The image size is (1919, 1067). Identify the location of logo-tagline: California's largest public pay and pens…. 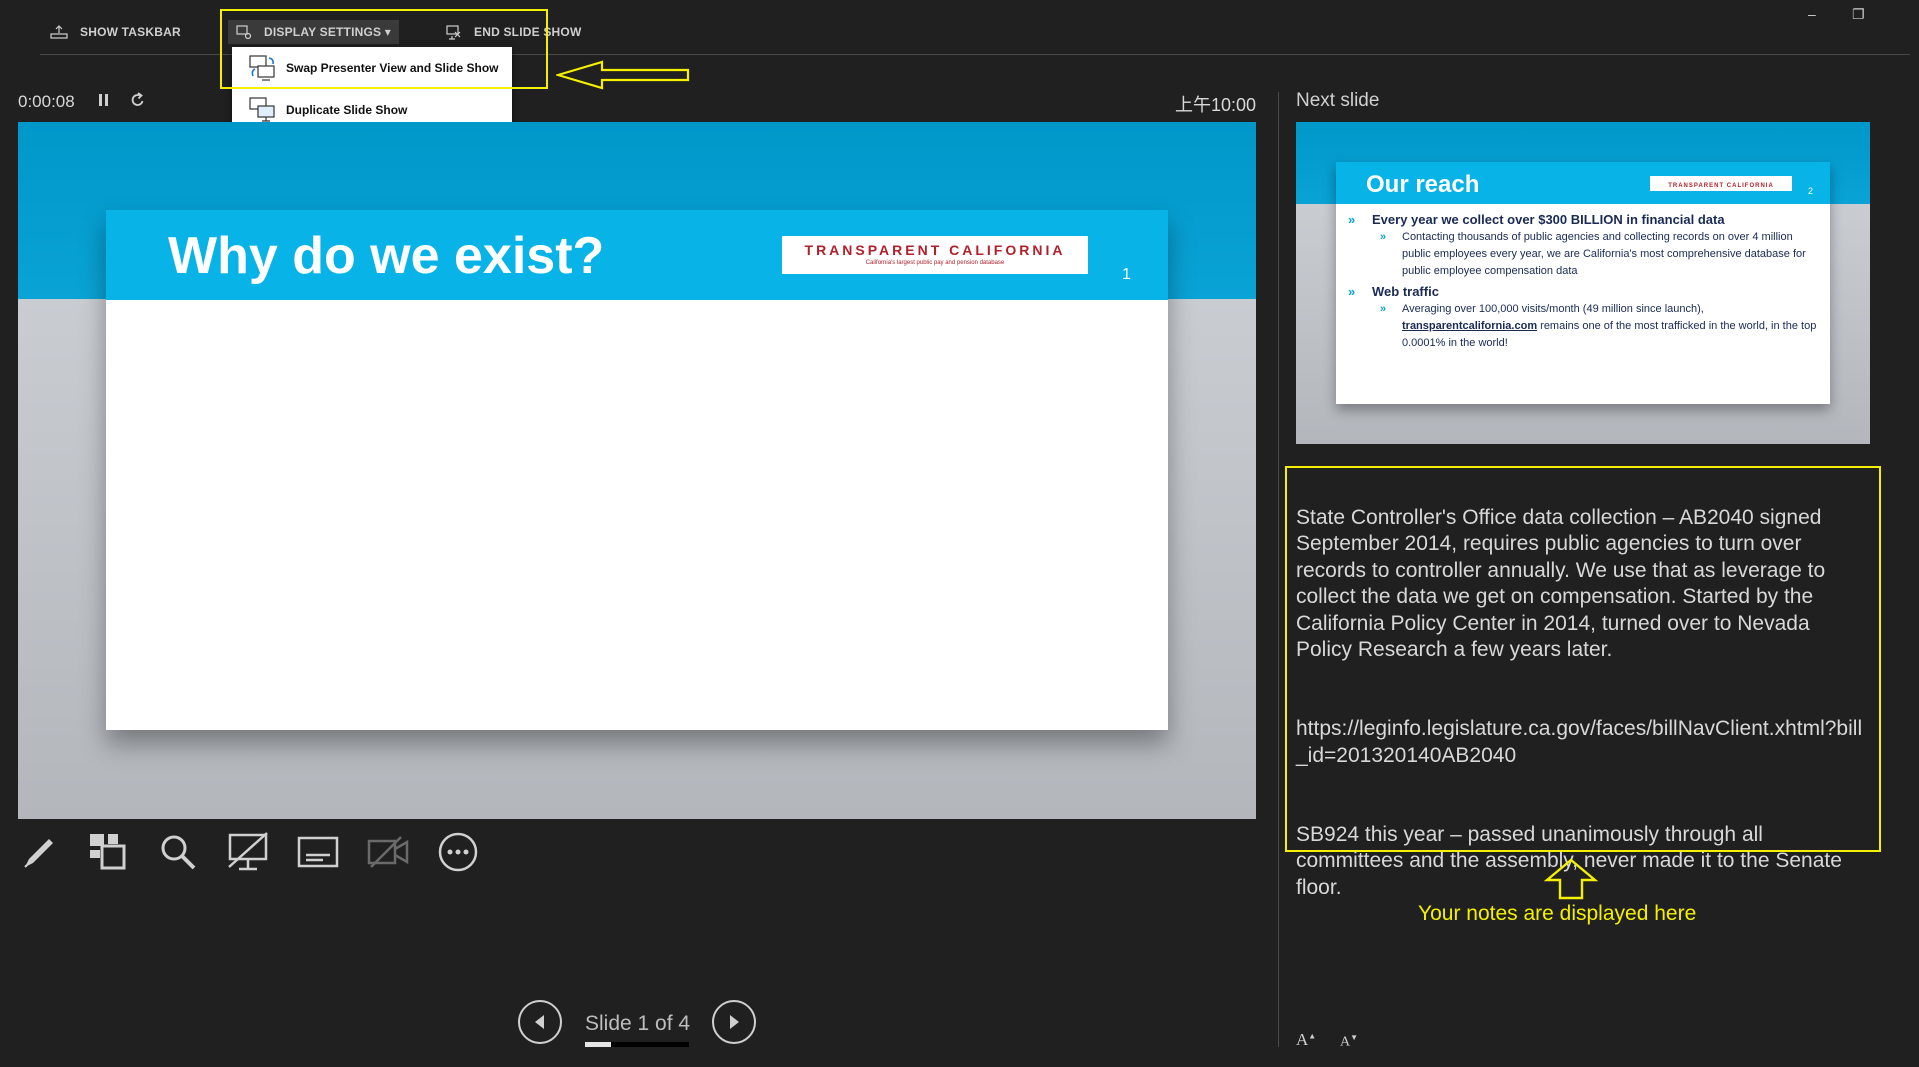
(935, 263).